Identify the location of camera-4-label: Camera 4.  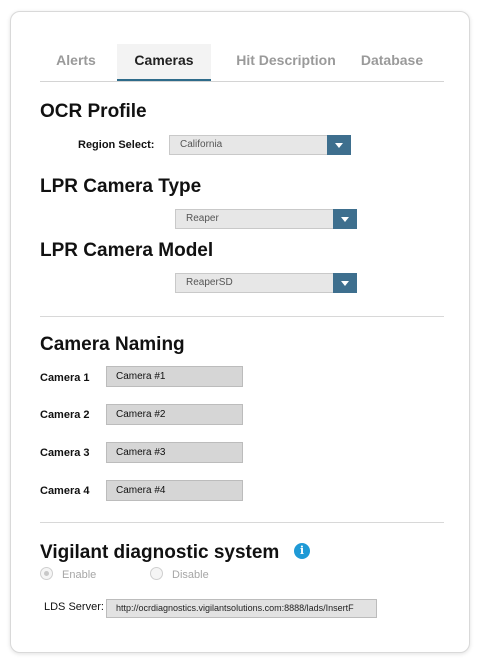
(65, 491).